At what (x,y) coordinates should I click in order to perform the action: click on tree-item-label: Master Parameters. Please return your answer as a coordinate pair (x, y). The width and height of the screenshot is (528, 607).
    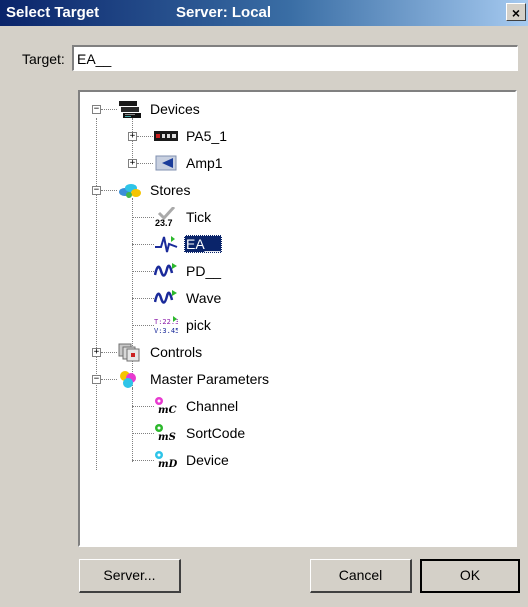
    Looking at the image, I should click on (210, 379).